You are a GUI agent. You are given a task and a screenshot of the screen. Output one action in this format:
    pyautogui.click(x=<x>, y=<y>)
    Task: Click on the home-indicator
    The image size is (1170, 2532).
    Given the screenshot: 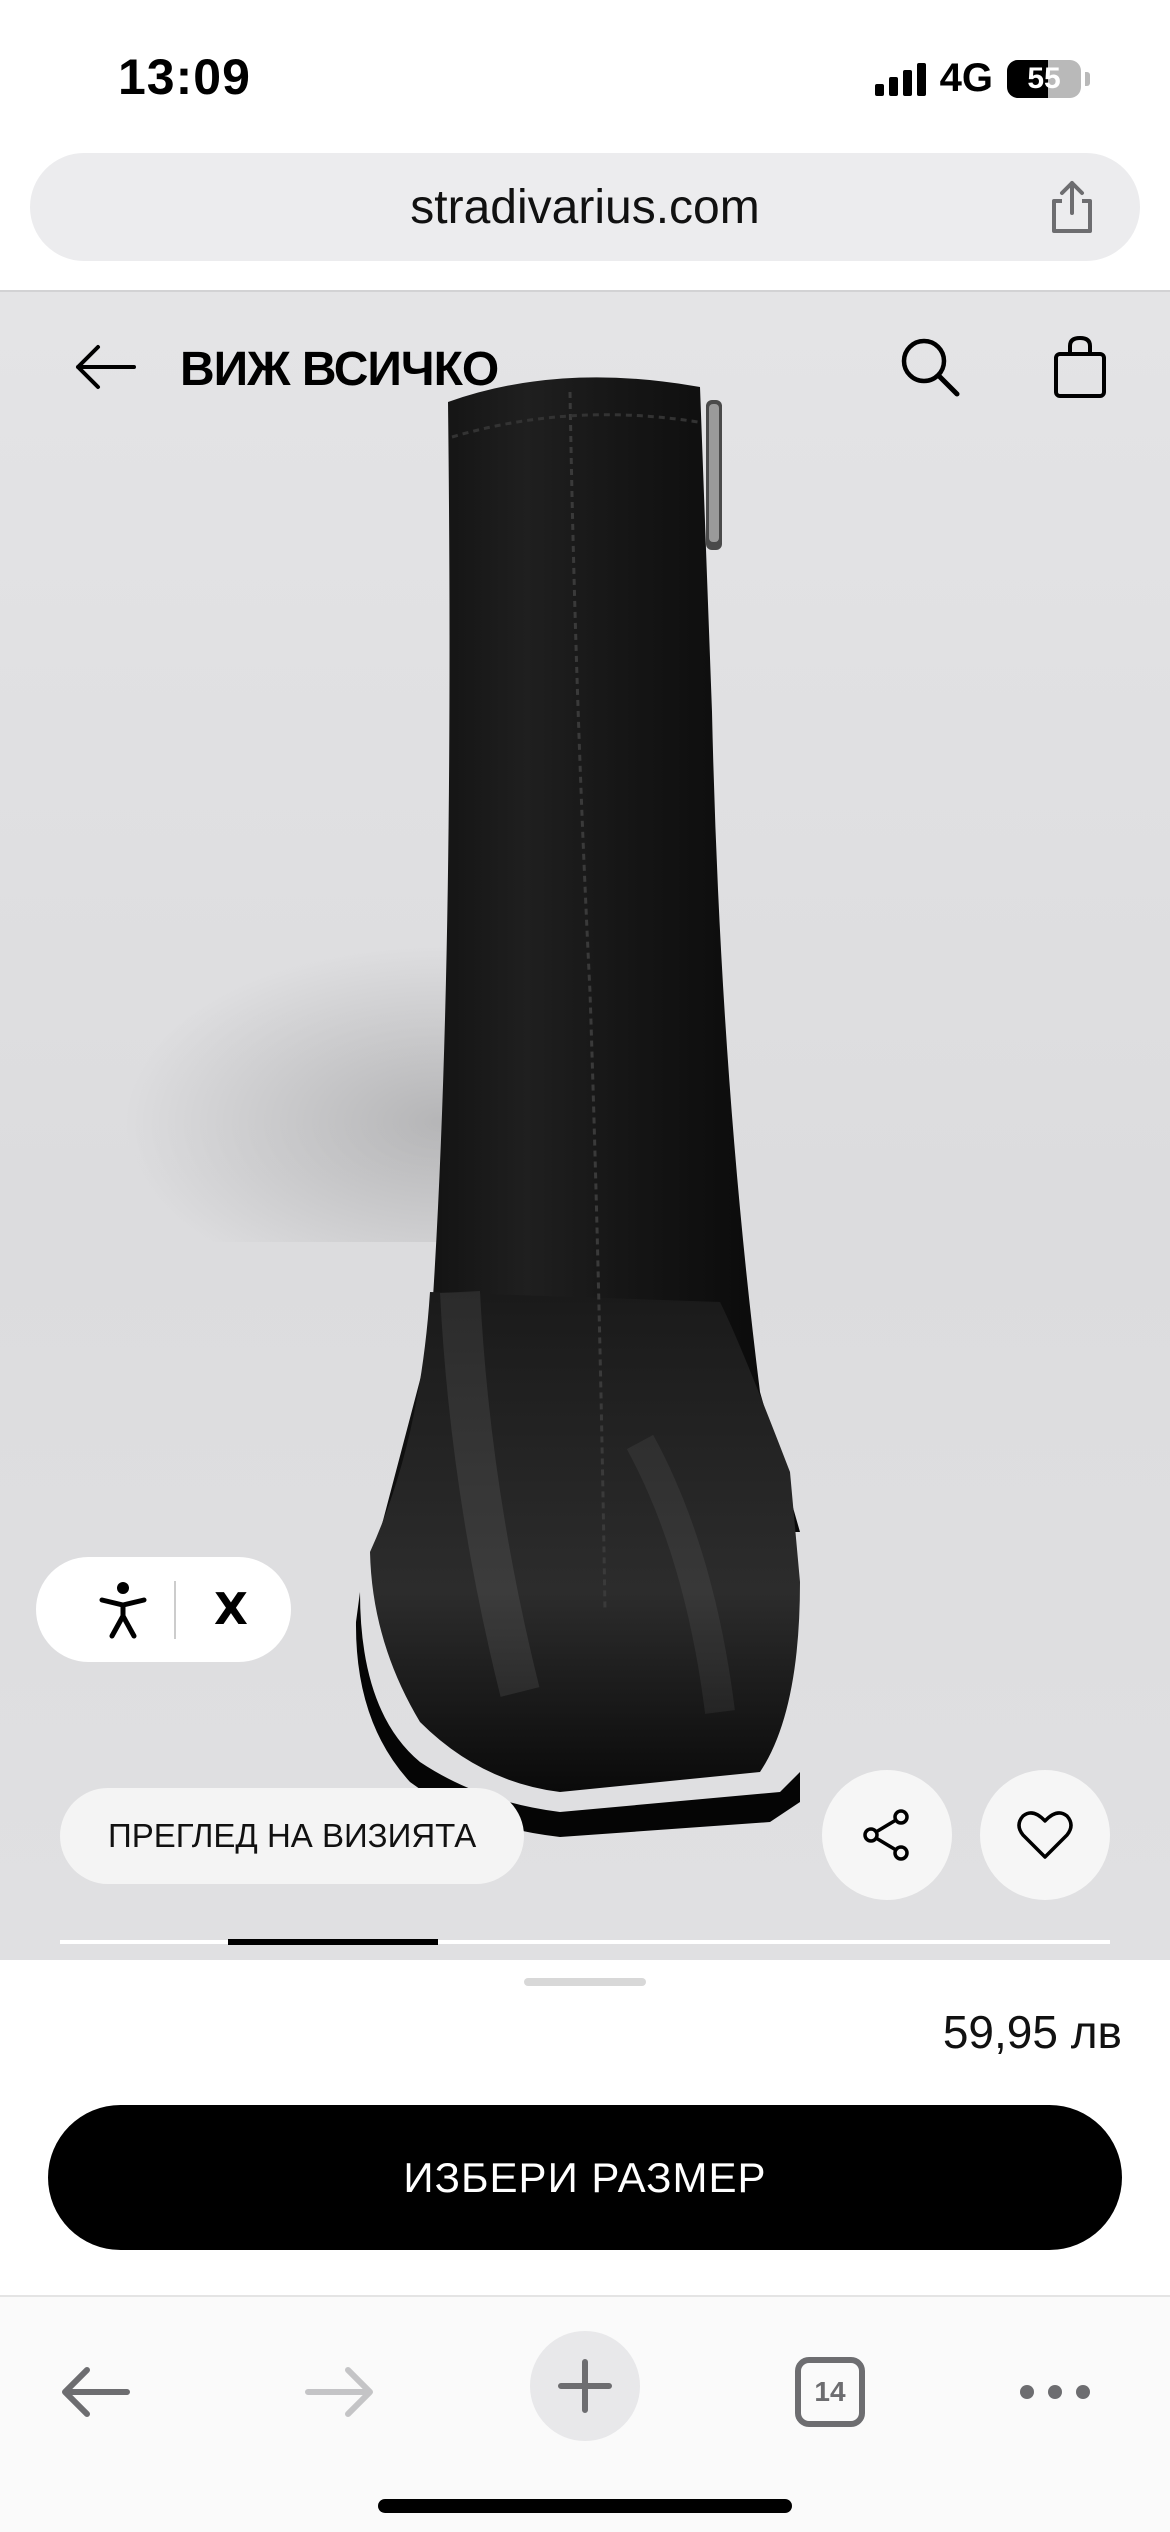 What is the action you would take?
    pyautogui.click(x=585, y=2506)
    